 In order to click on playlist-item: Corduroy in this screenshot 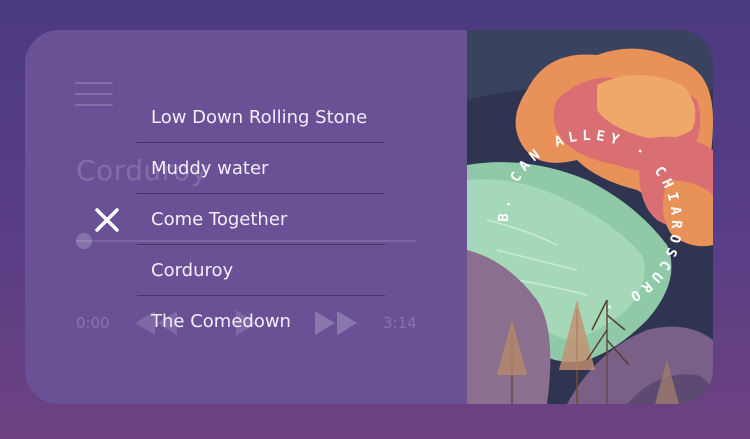, I will do `click(261, 270)`.